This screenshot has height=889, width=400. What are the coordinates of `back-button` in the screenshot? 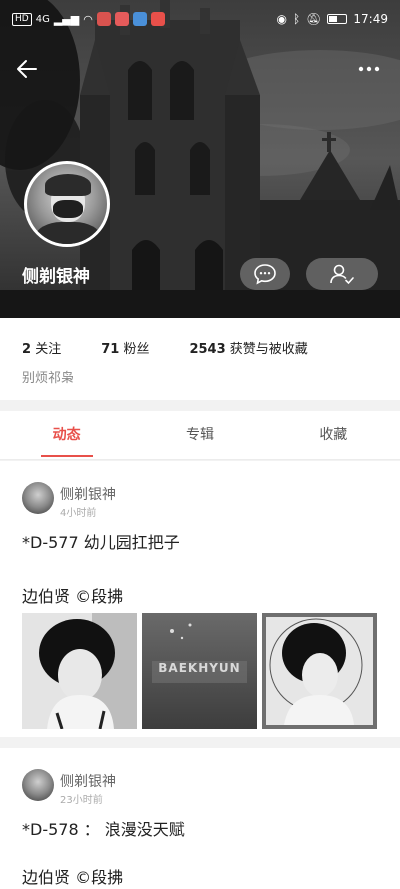 It's located at (30, 70).